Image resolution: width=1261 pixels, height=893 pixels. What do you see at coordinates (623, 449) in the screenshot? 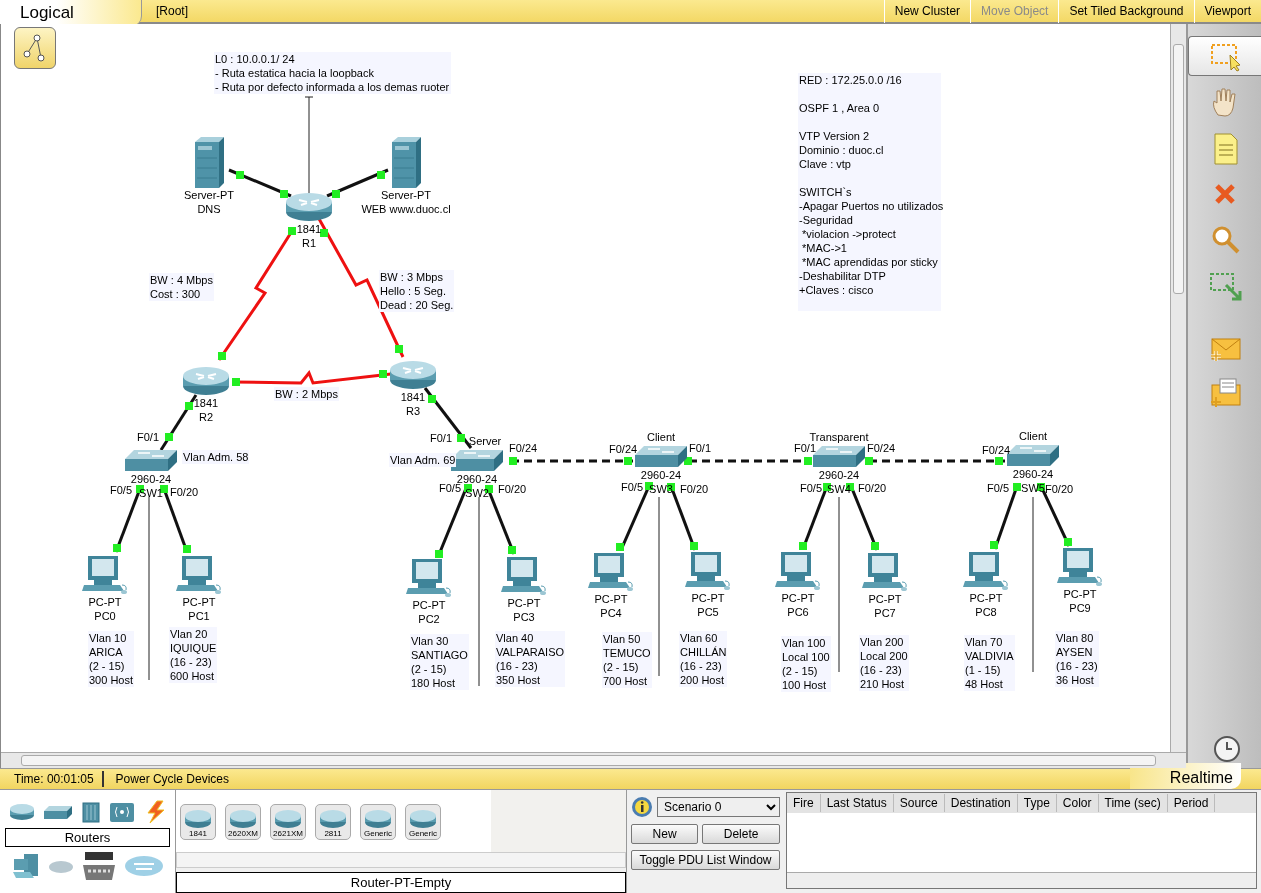
I see `port-label: F0/24` at bounding box center [623, 449].